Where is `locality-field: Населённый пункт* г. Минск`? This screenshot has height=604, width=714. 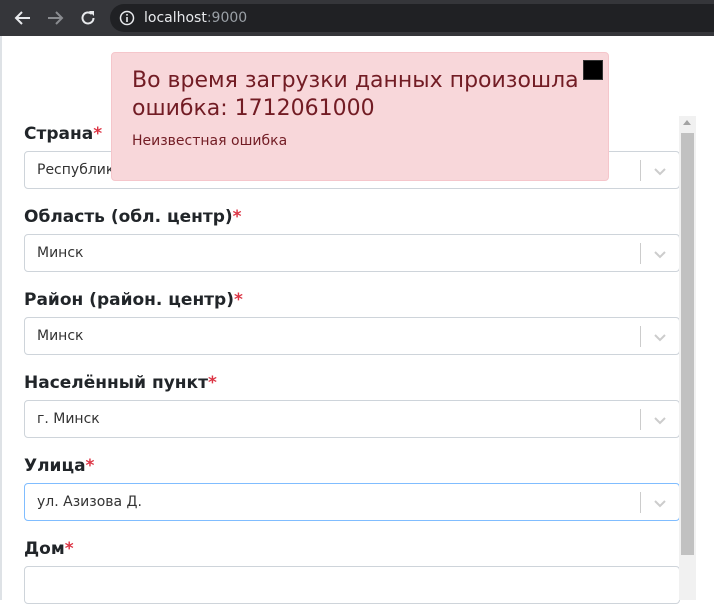 locality-field: Населённый пункт* г. Минск is located at coordinates (352, 405).